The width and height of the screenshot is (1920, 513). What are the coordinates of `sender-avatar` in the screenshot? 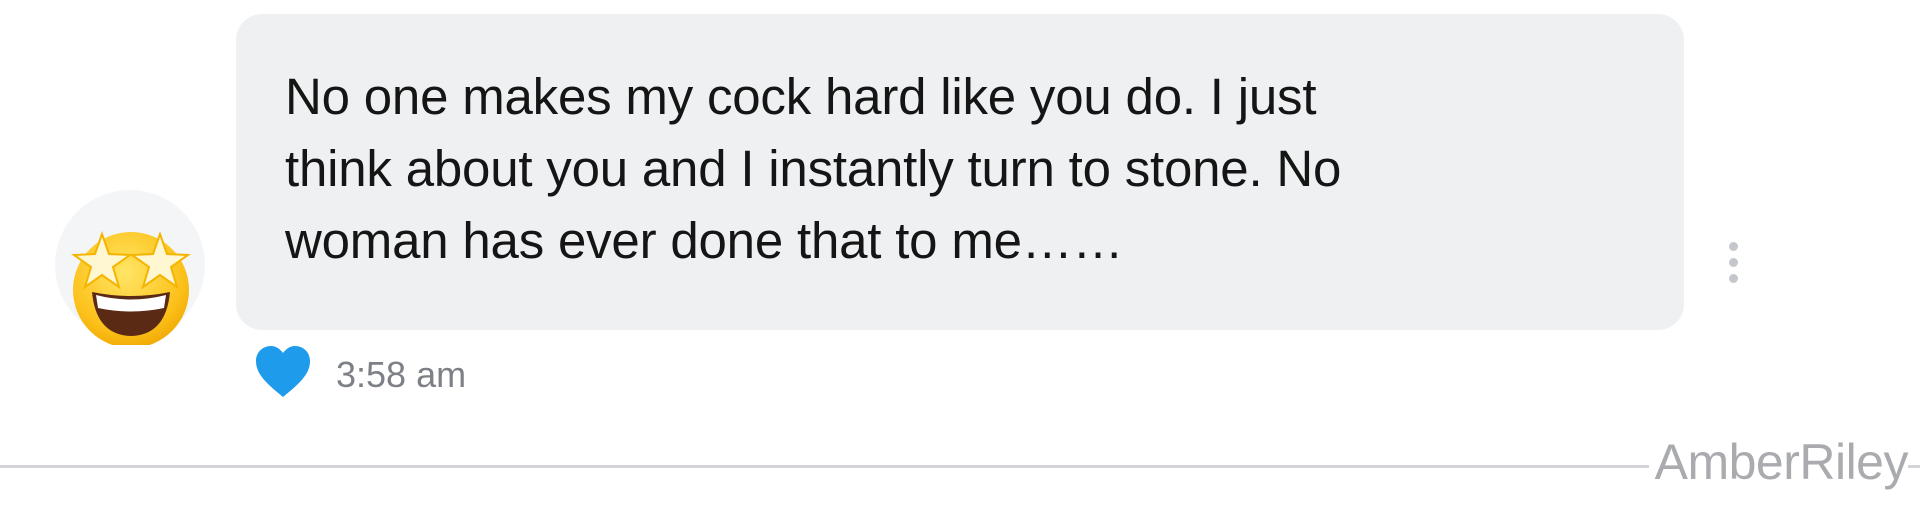 It's located at (130, 267).